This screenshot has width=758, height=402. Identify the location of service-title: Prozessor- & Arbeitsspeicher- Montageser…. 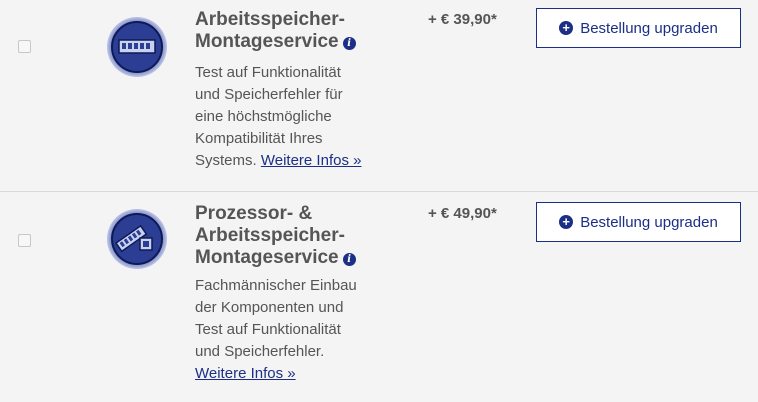
(305, 236).